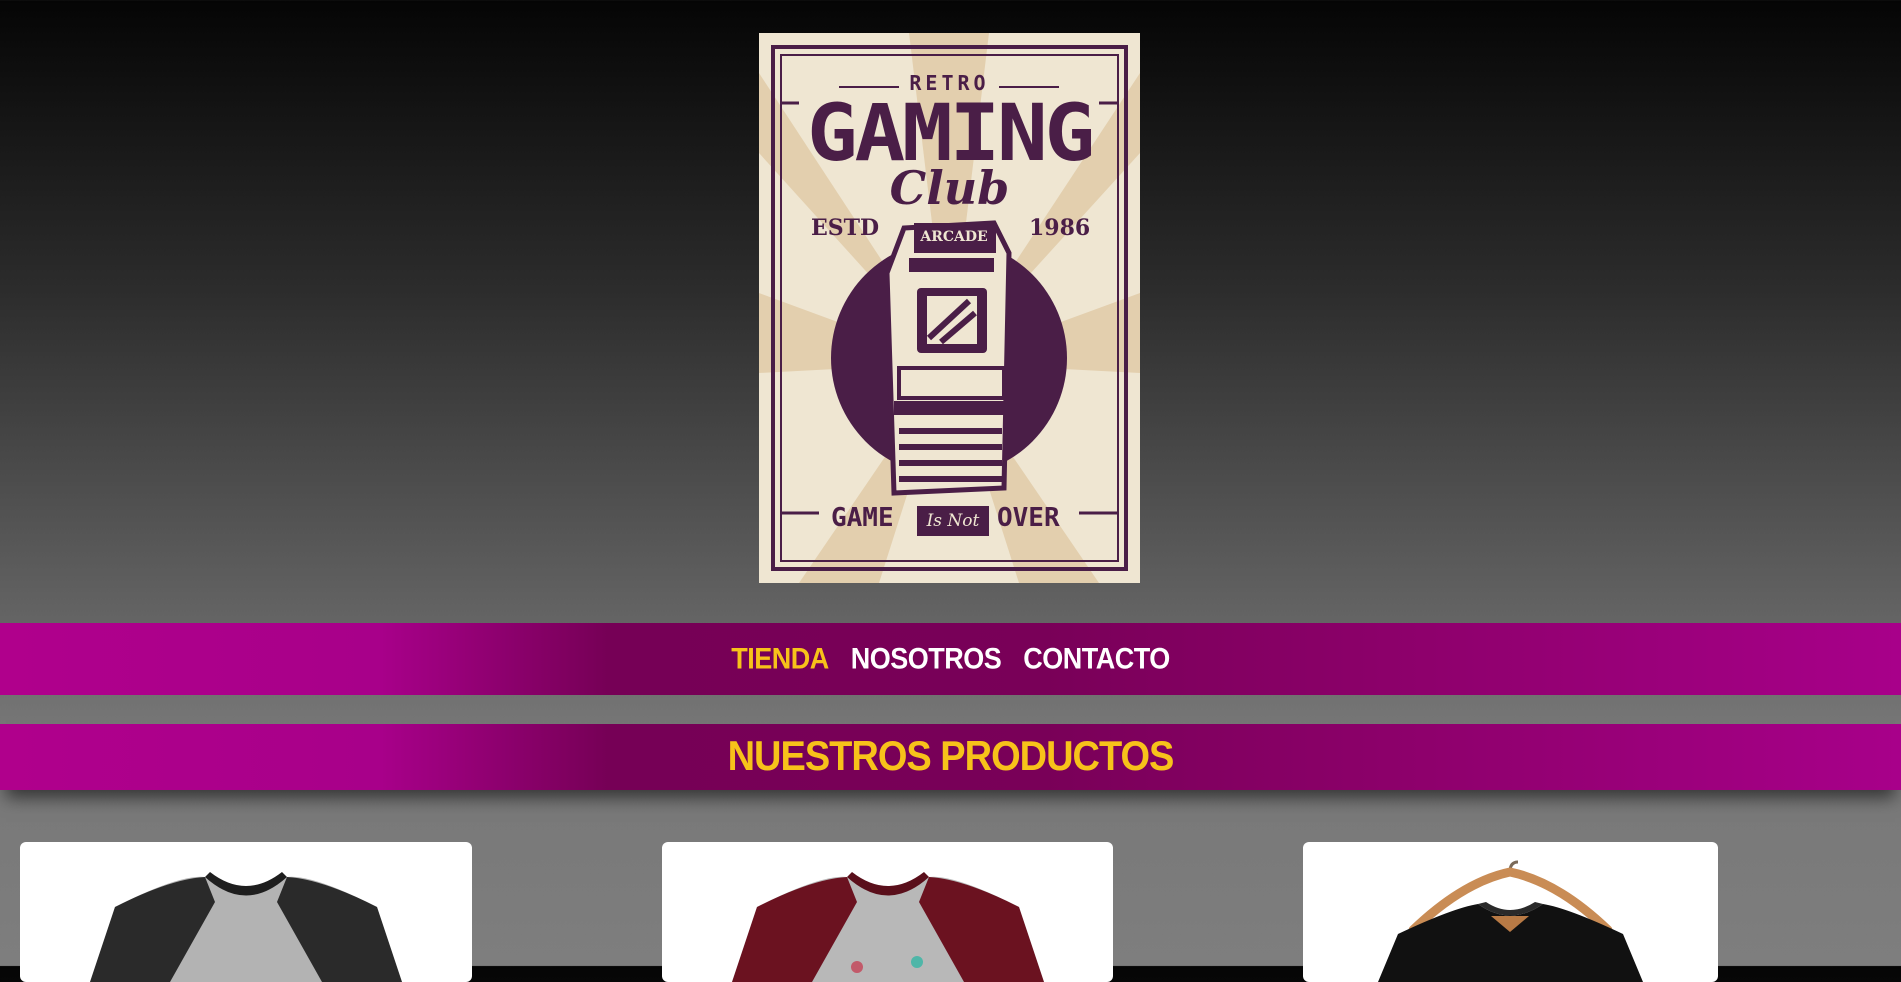 This screenshot has height=982, width=1901. I want to click on main-nav: TIENDA NOSOTROS CONTACTO, so click(950, 659).